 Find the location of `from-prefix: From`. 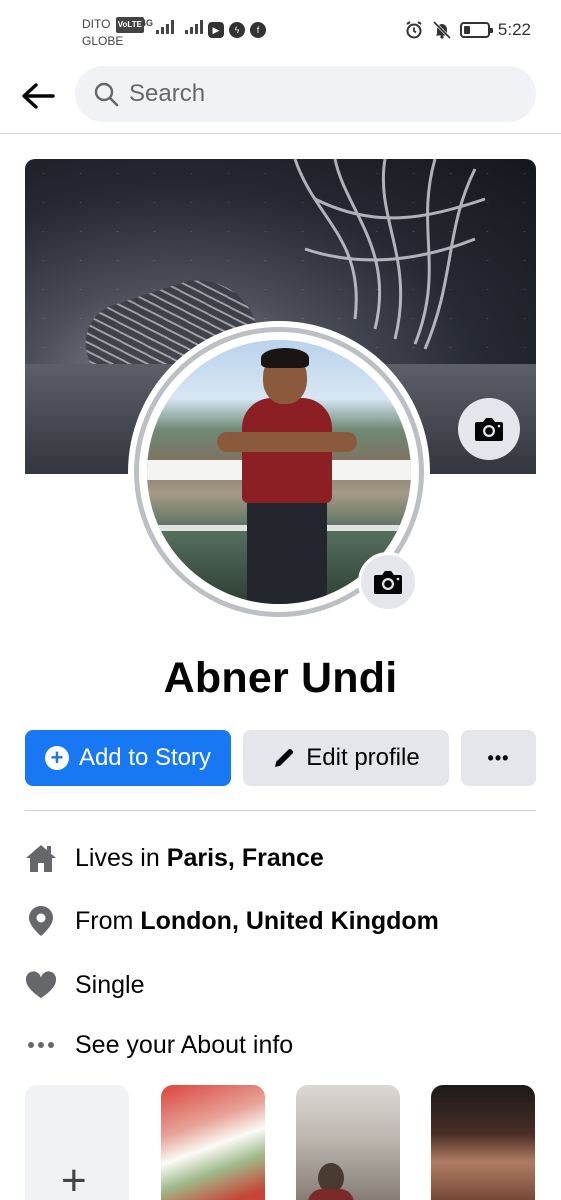

from-prefix: From is located at coordinates (104, 920).